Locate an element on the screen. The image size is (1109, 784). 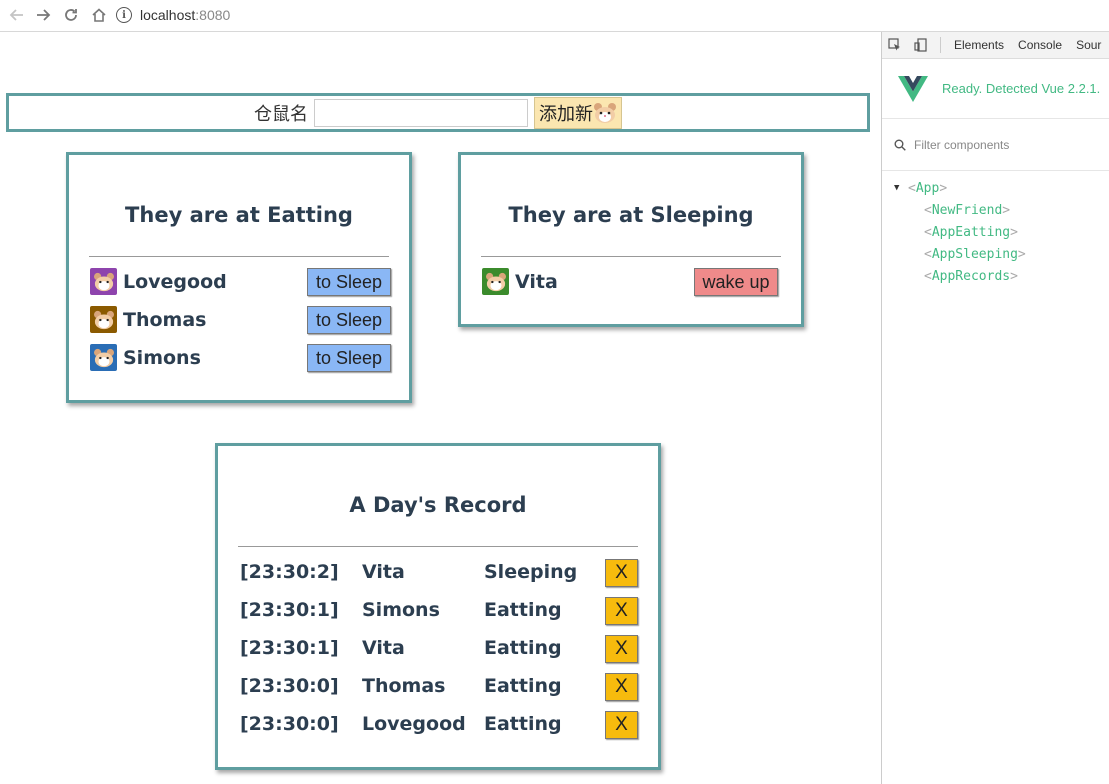
vue-status-text: Ready. Detected Vue 2.2.1. is located at coordinates (1021, 88).